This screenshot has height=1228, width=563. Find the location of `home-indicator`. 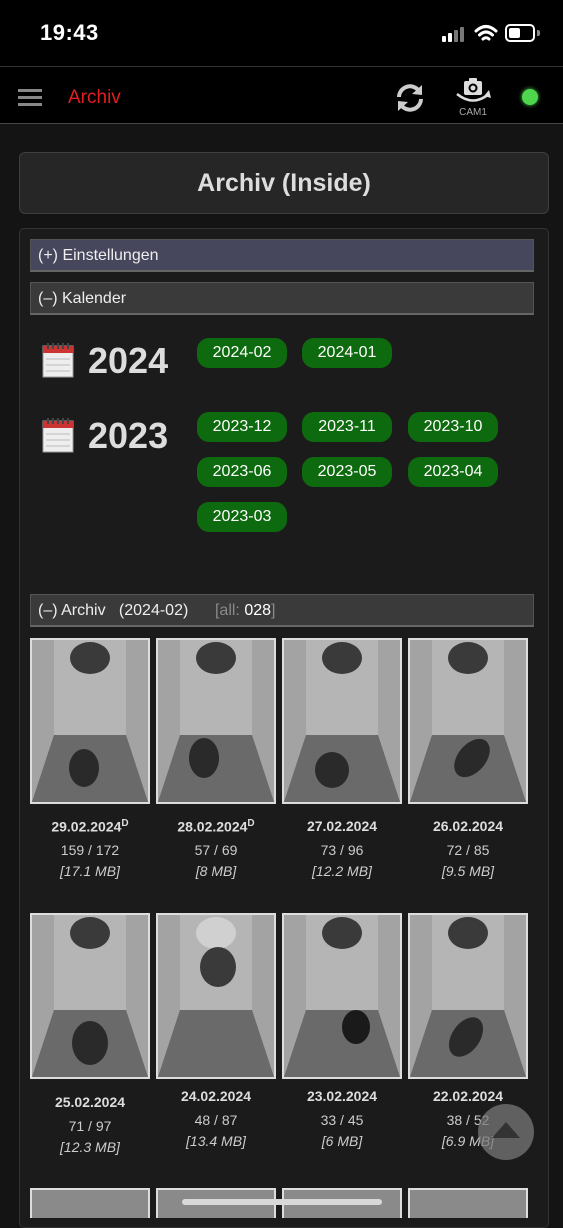

home-indicator is located at coordinates (282, 1202).